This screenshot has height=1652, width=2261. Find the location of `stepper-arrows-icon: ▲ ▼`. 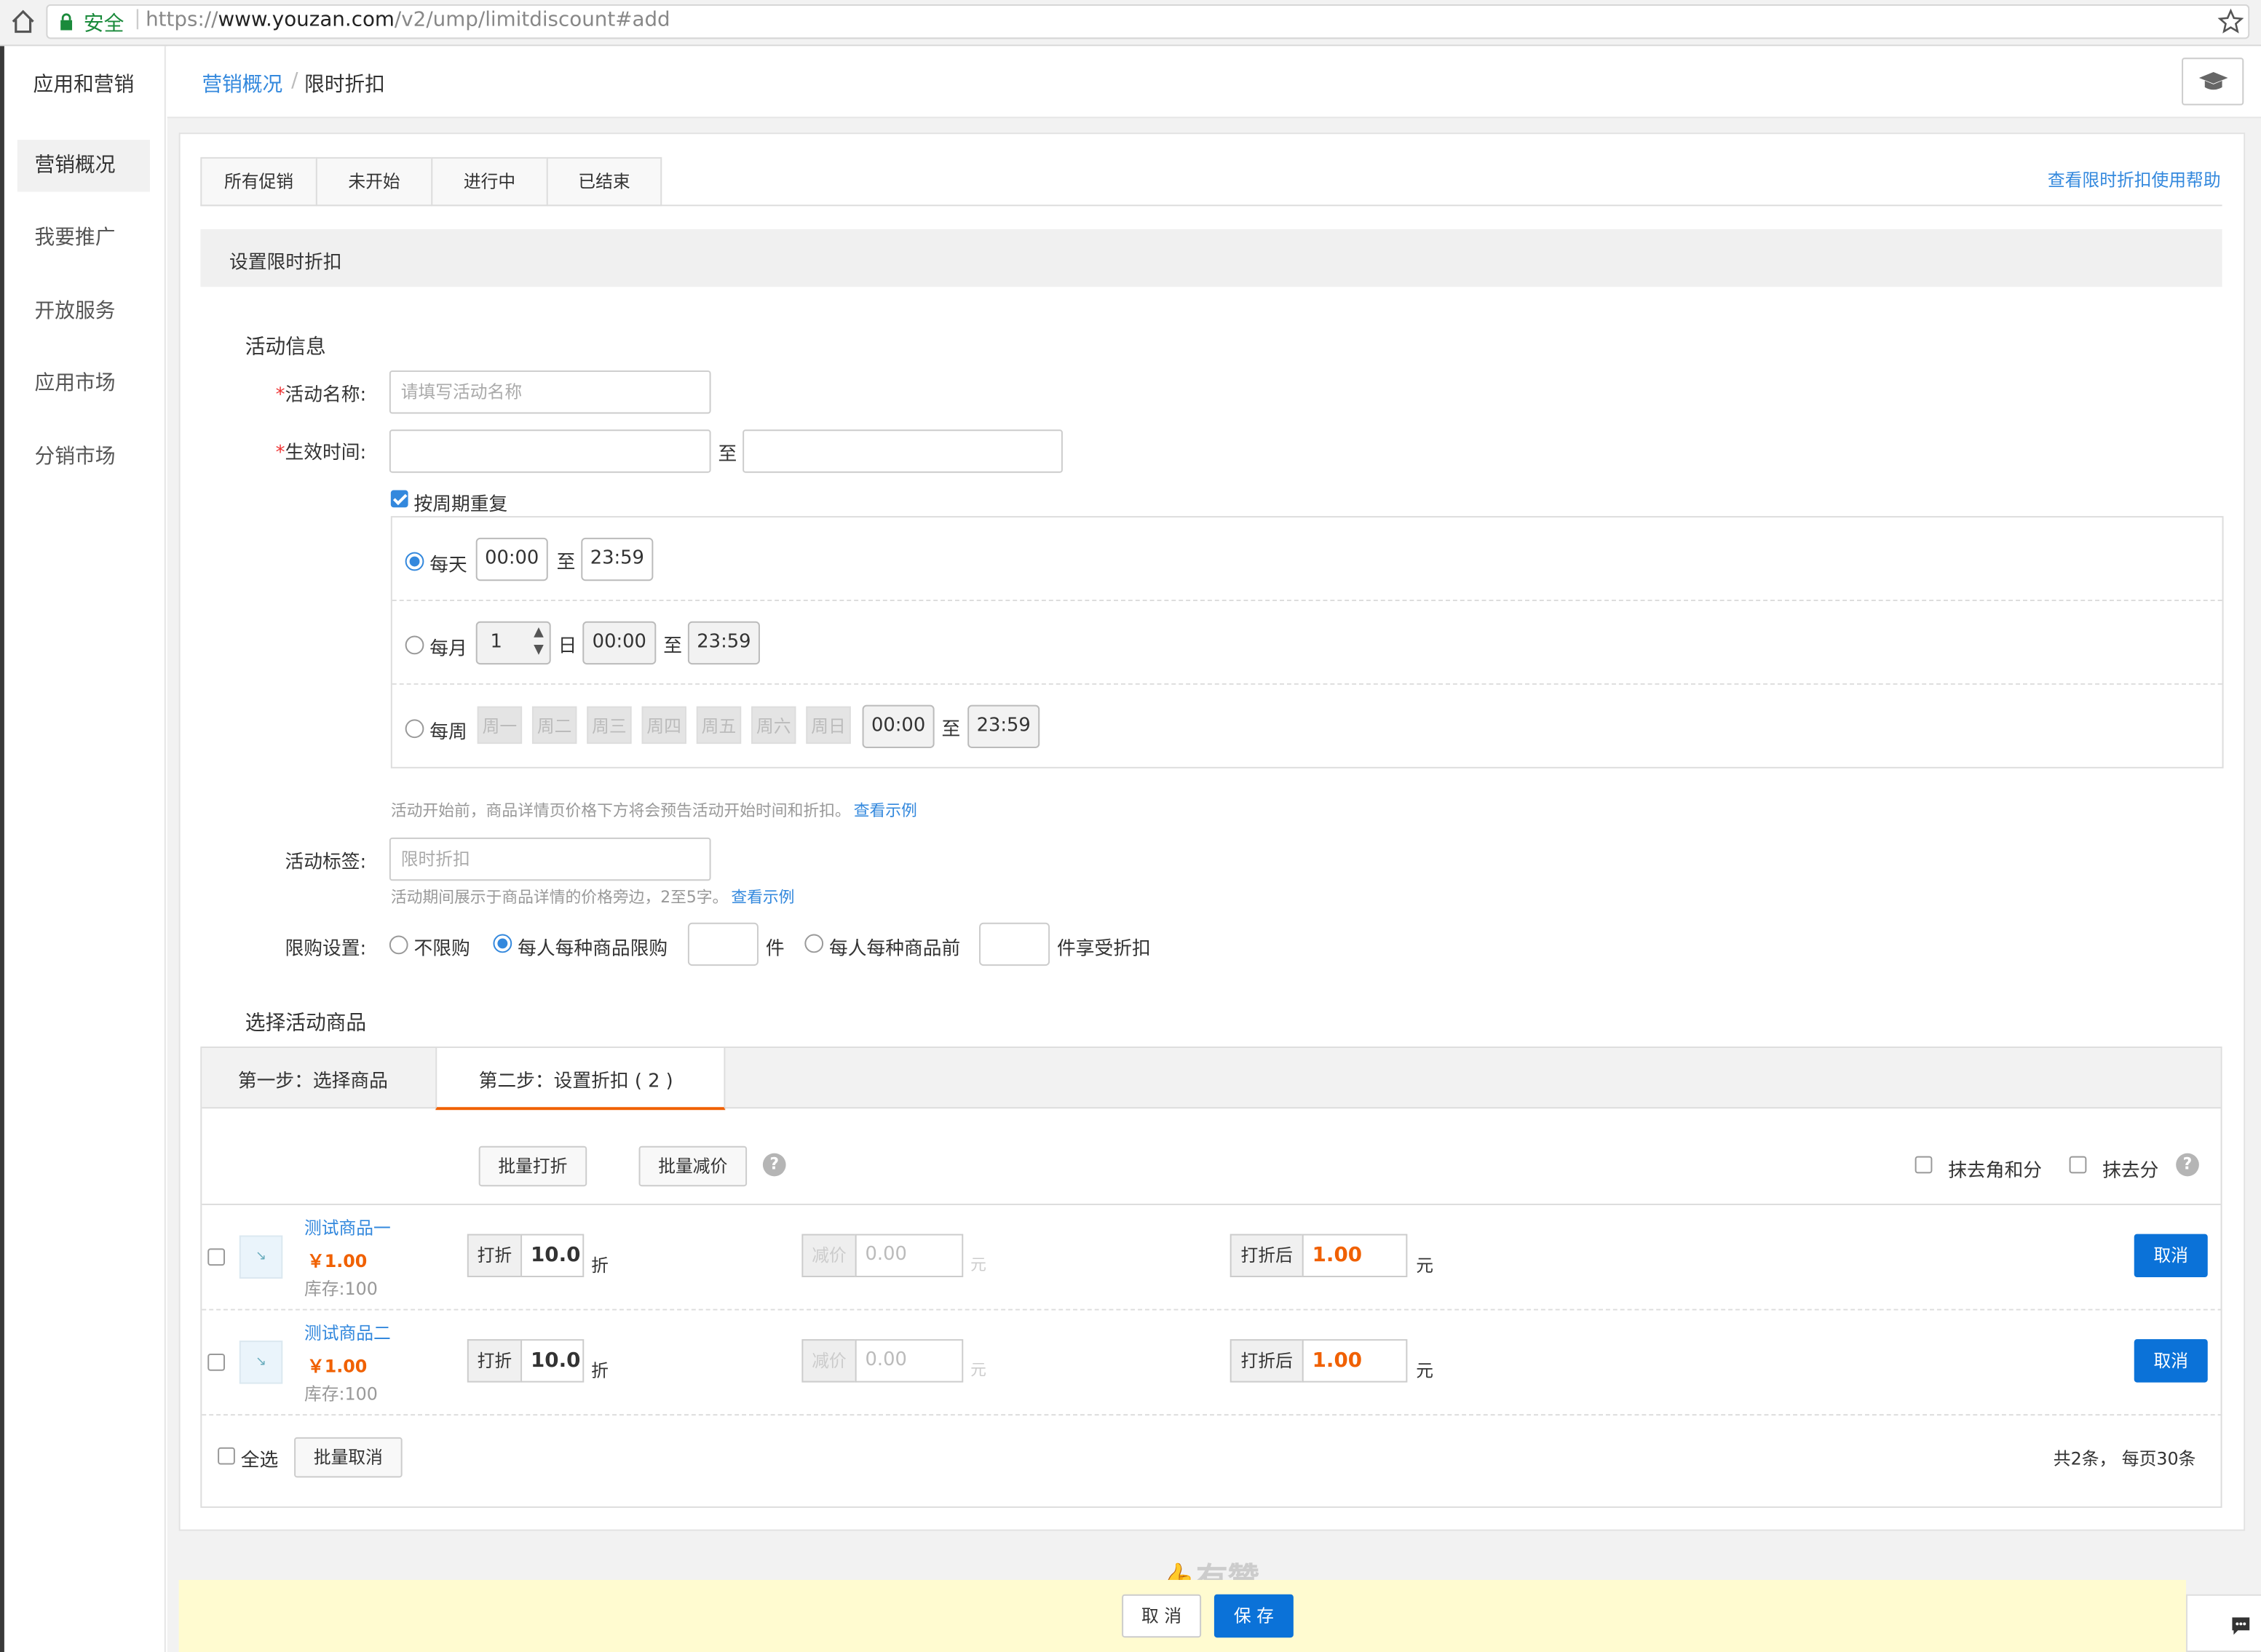

stepper-arrows-icon: ▲ ▼ is located at coordinates (539, 641).